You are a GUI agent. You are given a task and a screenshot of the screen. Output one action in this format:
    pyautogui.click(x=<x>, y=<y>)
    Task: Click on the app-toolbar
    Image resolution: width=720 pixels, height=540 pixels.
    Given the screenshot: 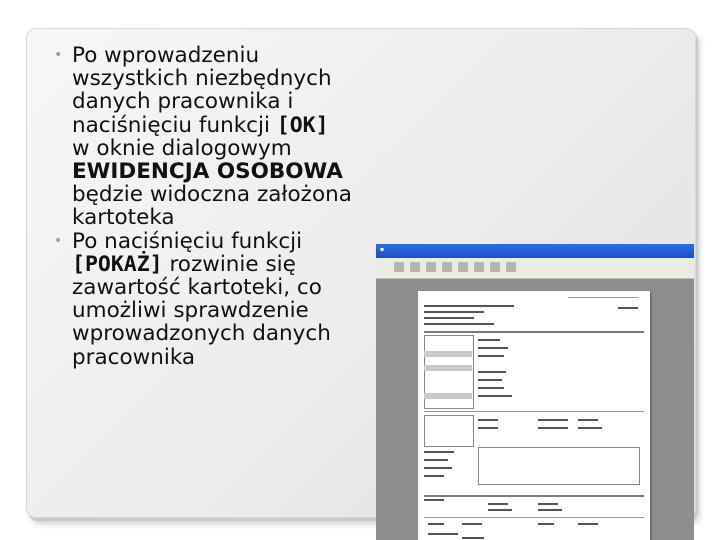 What is the action you would take?
    pyautogui.click(x=535, y=268)
    